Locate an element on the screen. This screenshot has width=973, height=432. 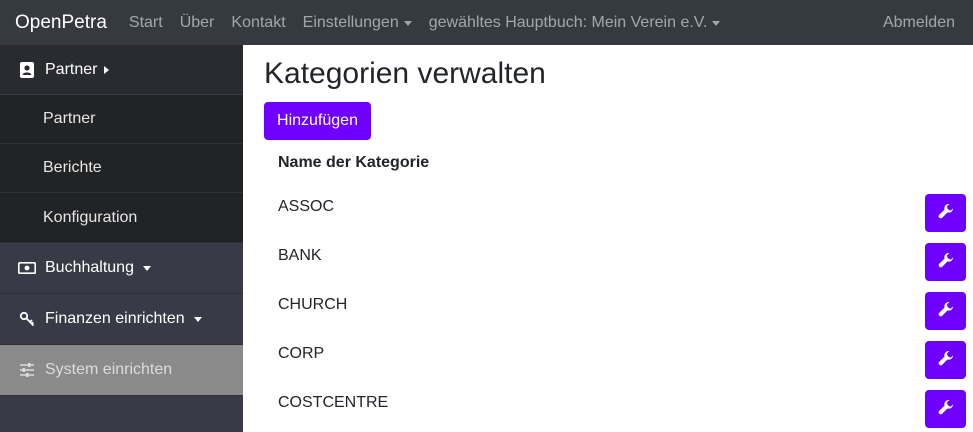
settings-dropdown: Einstellungen is located at coordinates (357, 23).